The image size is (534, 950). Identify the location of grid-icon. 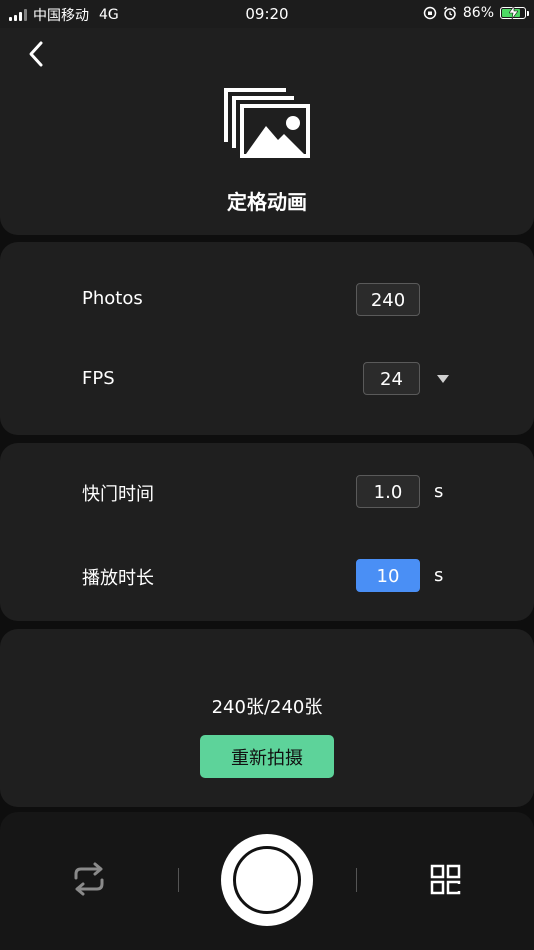
(446, 880).